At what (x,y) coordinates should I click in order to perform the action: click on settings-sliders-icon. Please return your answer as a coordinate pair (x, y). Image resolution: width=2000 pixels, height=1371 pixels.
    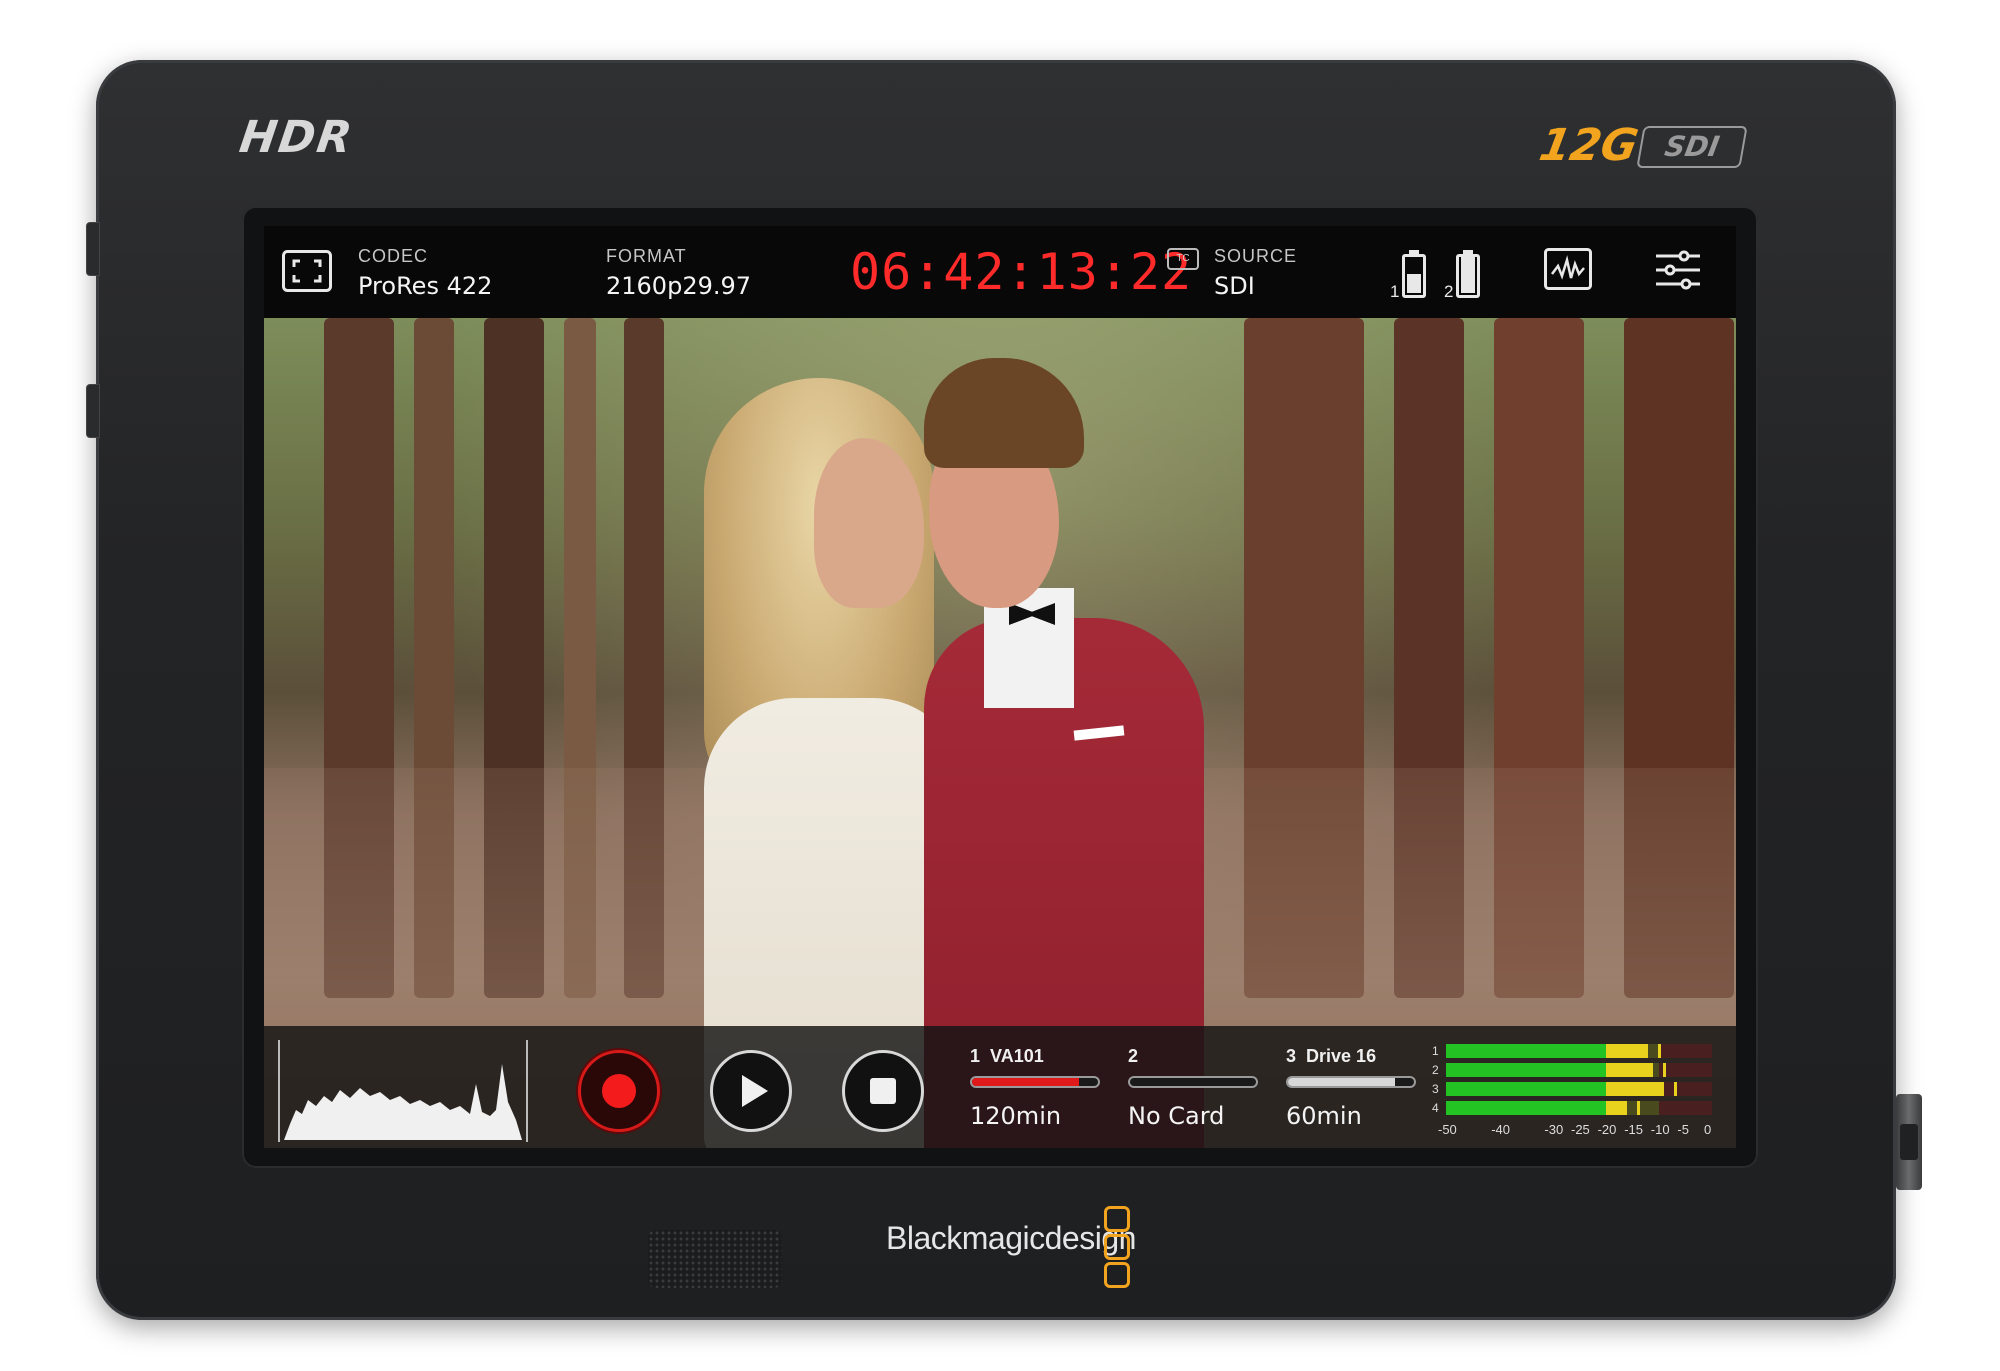
    Looking at the image, I should click on (1678, 270).